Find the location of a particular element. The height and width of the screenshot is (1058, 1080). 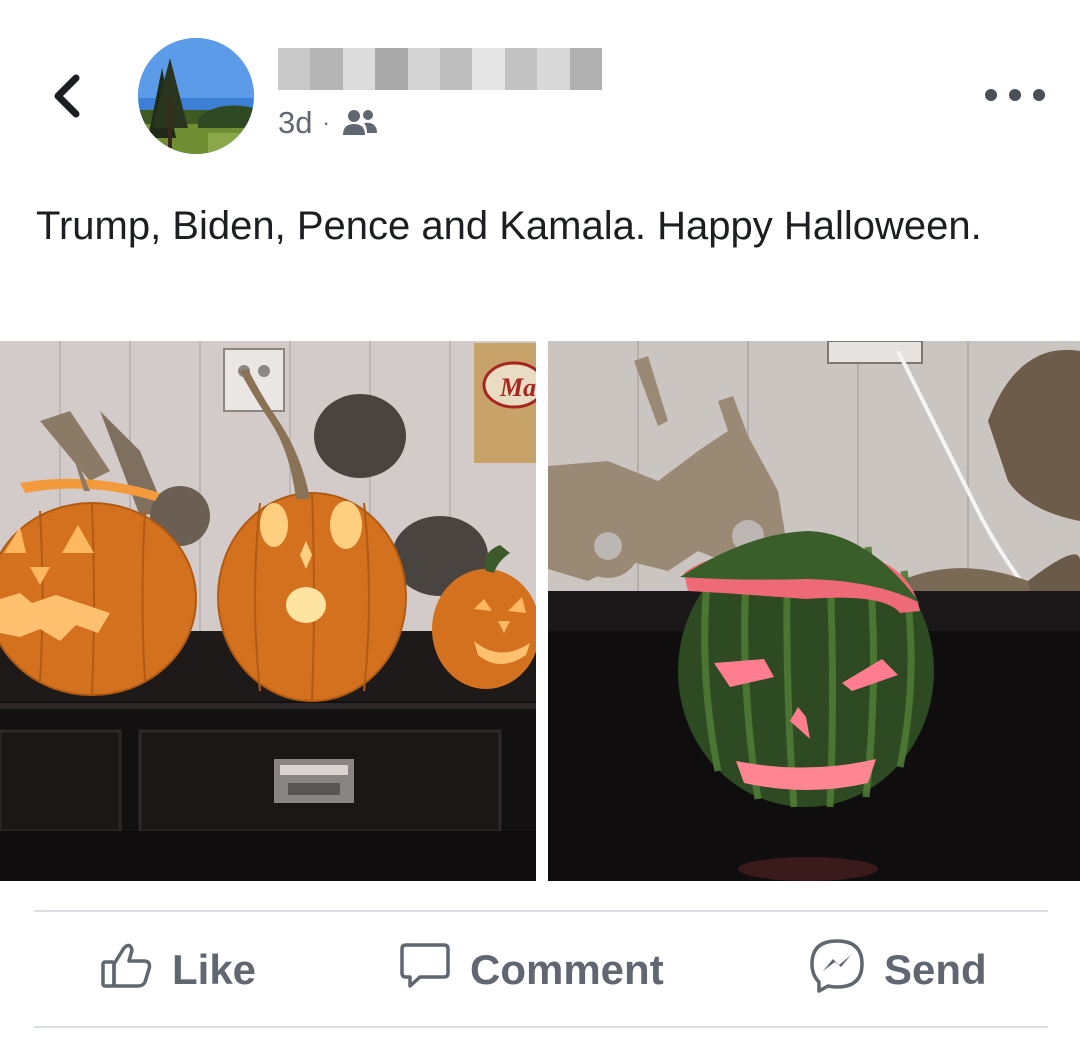

author-name-redacted is located at coordinates (440, 69).